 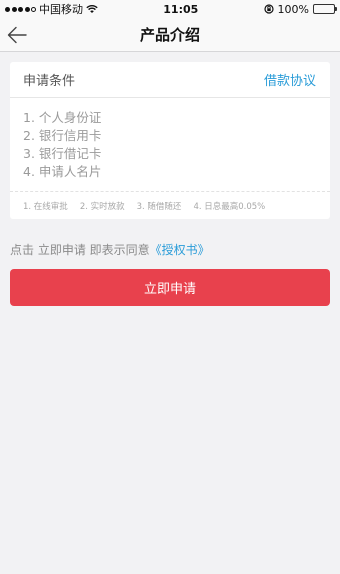 What do you see at coordinates (290, 79) in the screenshot?
I see `loan-agreement-link: 借款协议` at bounding box center [290, 79].